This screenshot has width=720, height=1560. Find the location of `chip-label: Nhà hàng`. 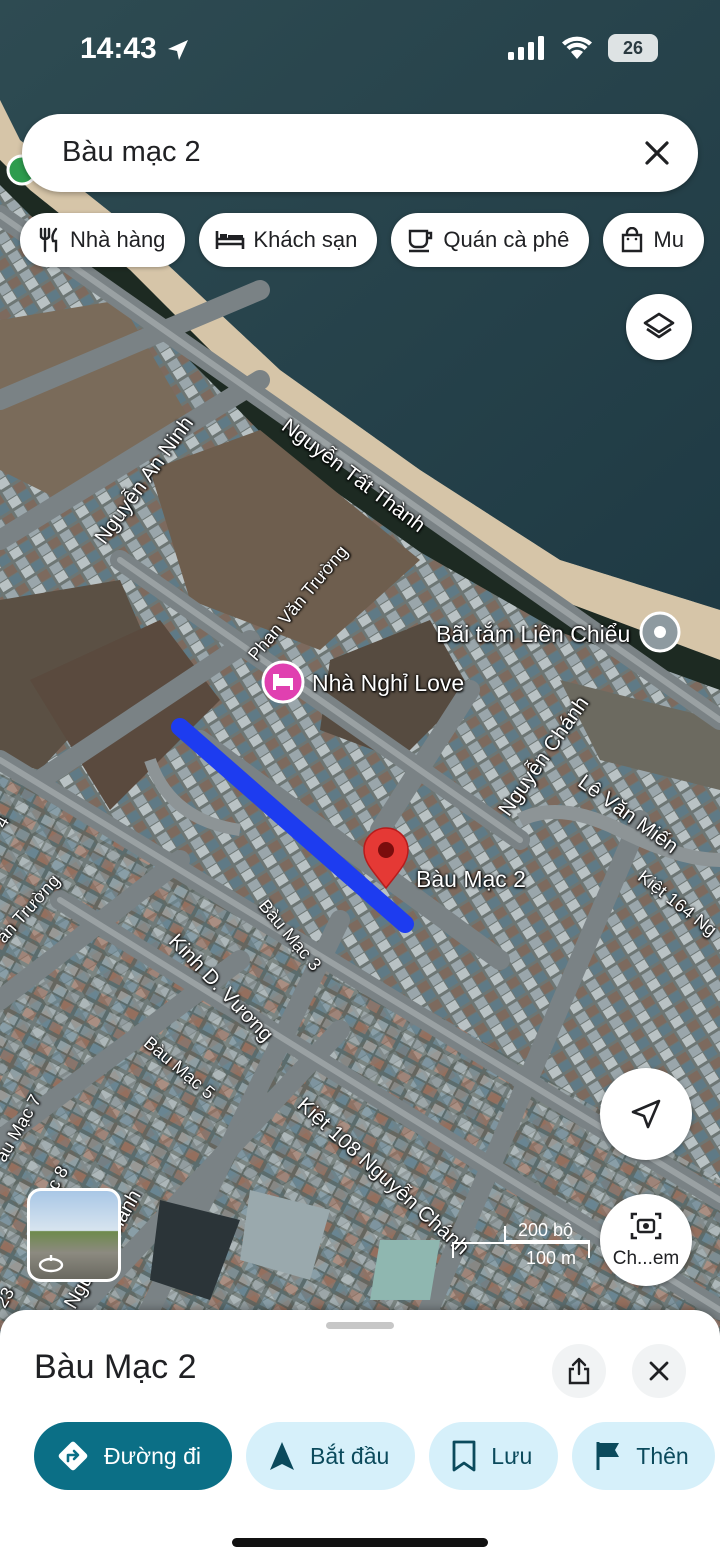

chip-label: Nhà hàng is located at coordinates (118, 239).